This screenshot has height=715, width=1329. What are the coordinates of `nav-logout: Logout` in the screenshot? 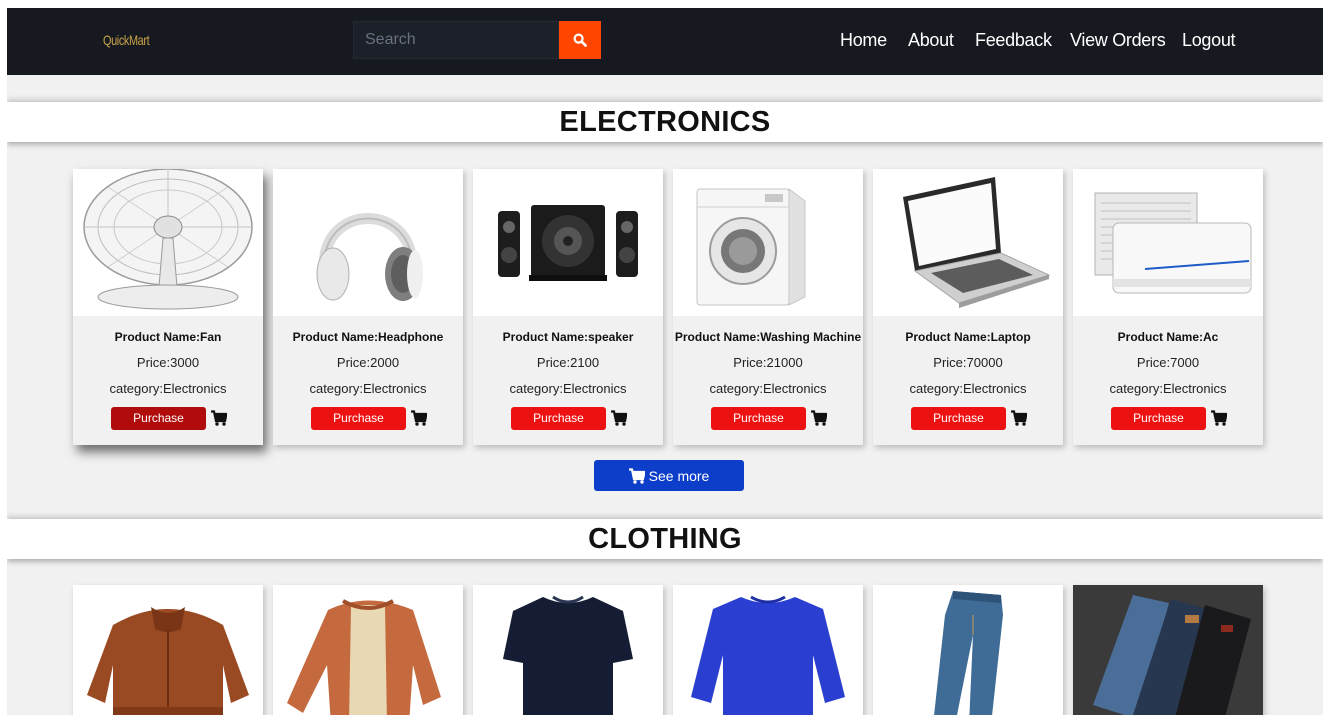 It's located at (1209, 40).